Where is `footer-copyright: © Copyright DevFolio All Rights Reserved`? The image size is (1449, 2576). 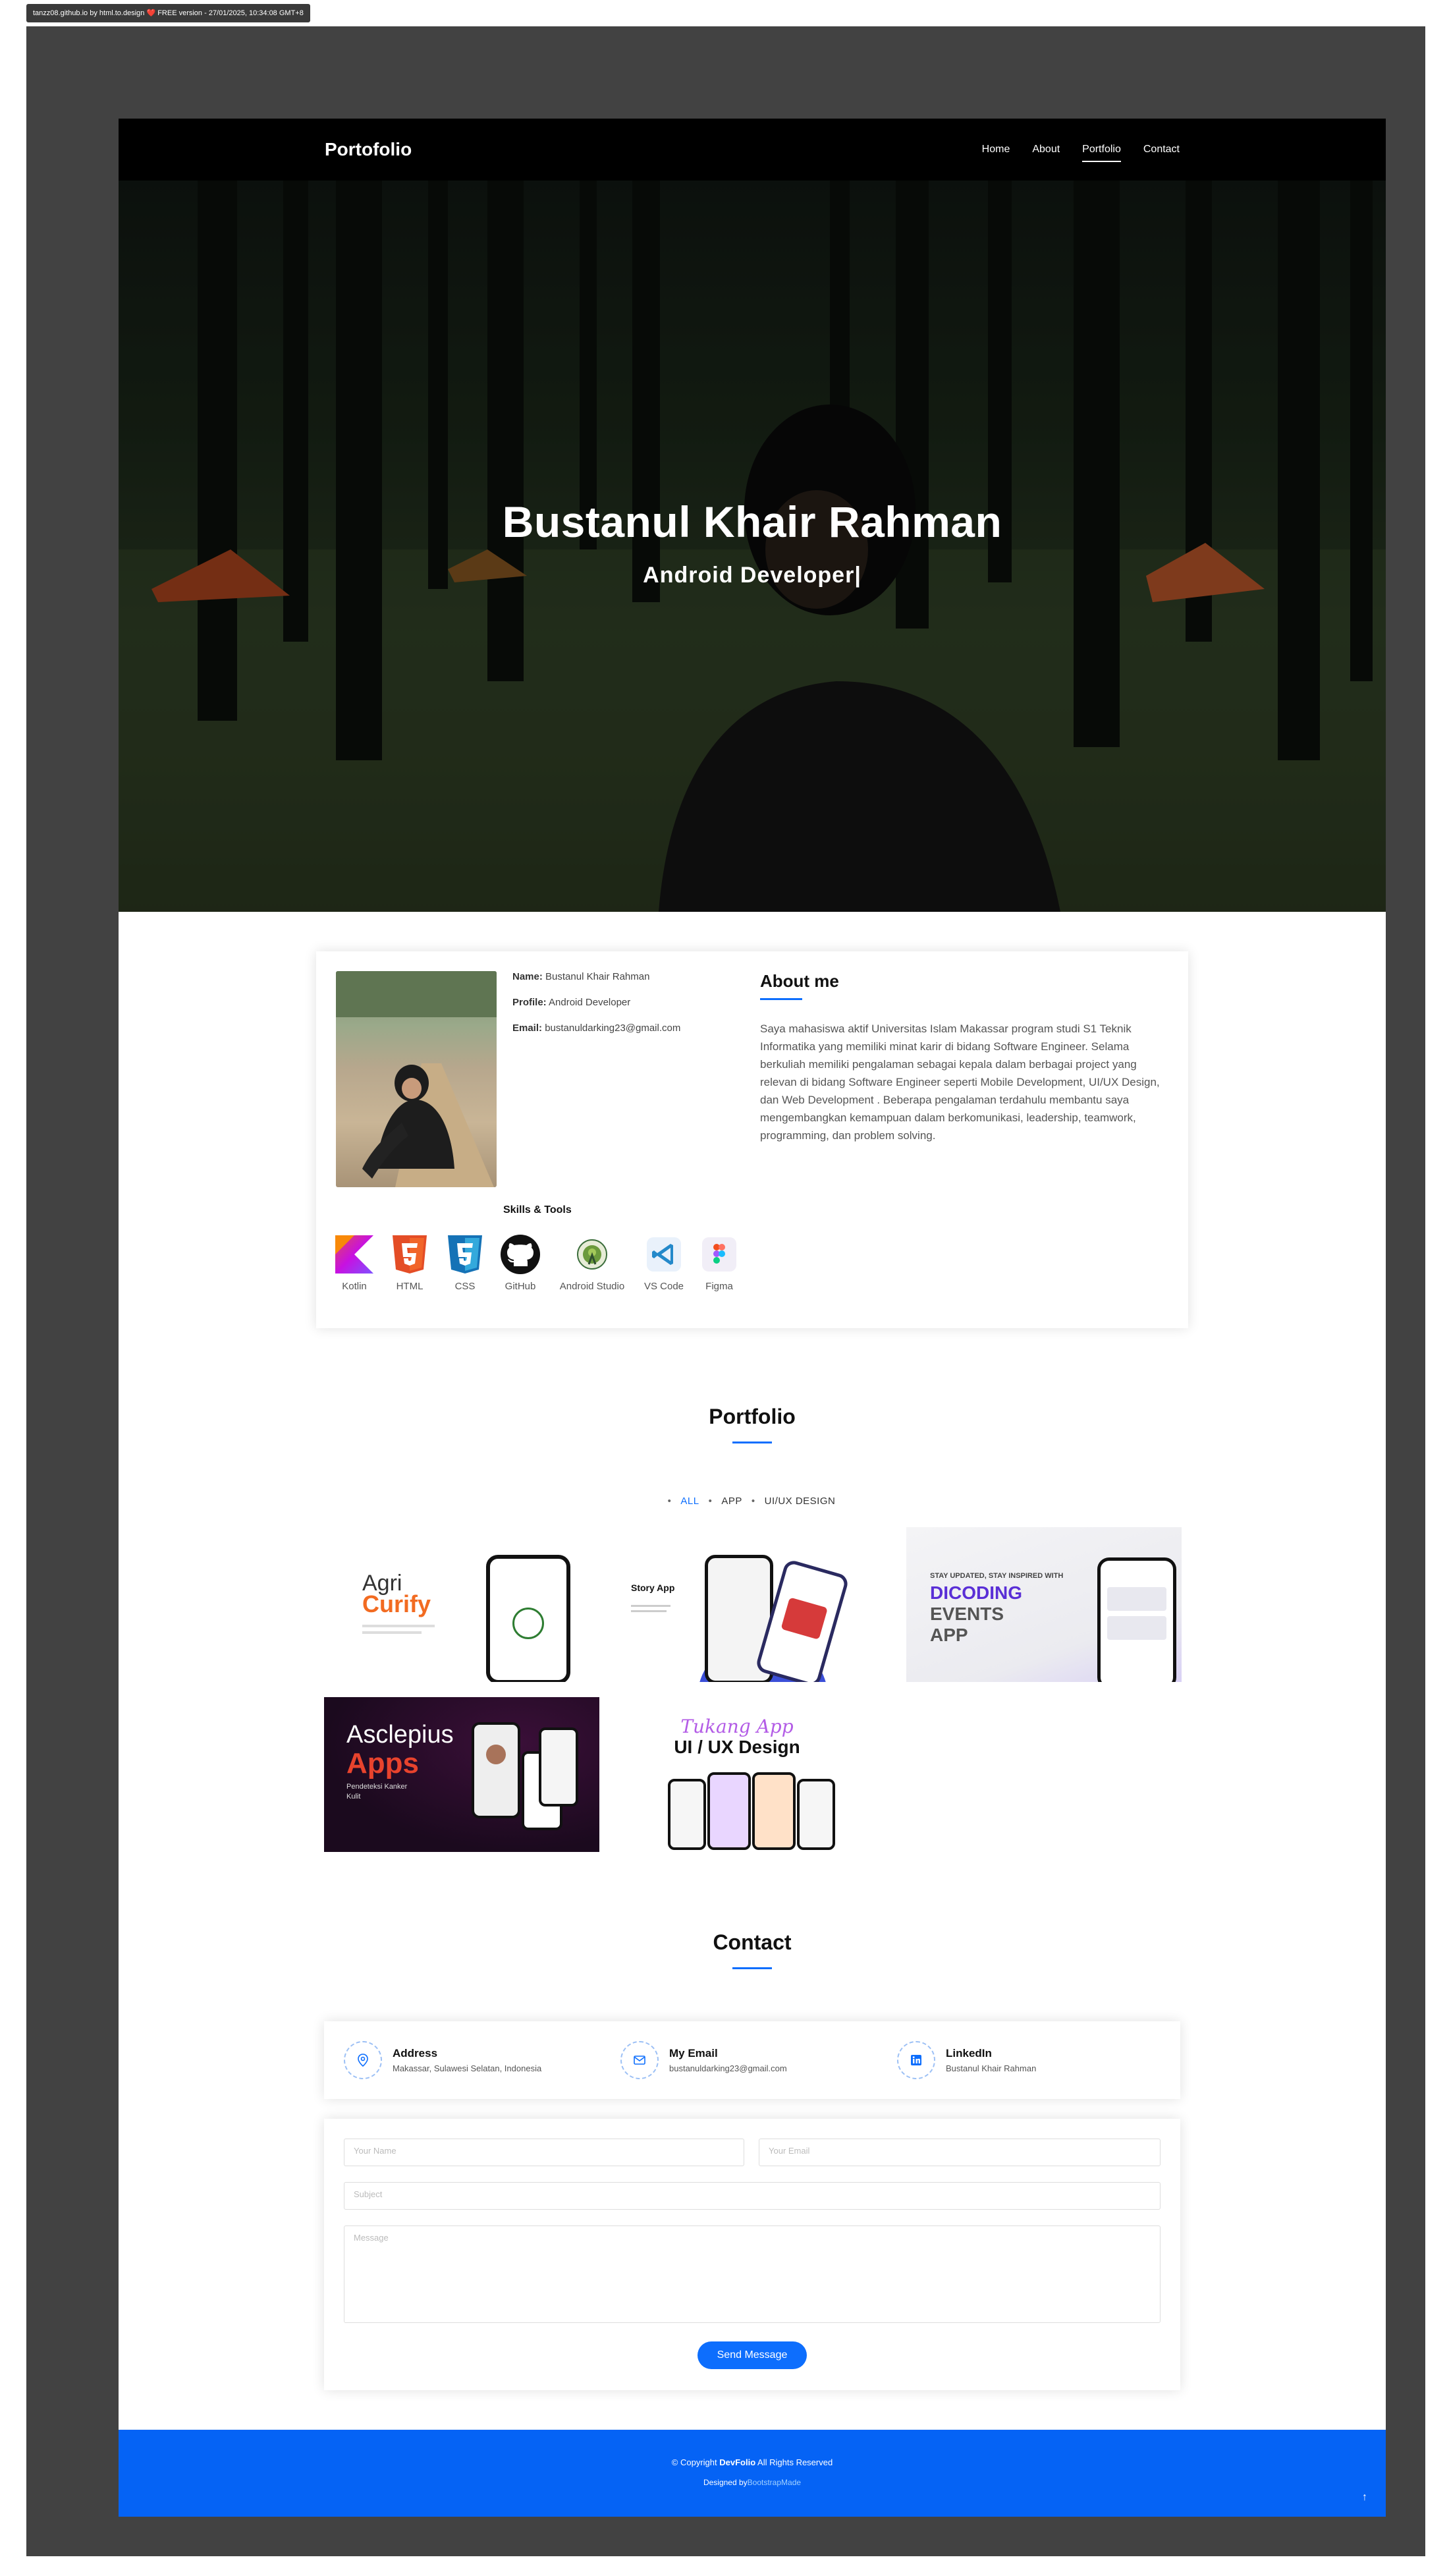
footer-copyright: © Copyright DevFolio All Rights Reserved is located at coordinates (752, 2462).